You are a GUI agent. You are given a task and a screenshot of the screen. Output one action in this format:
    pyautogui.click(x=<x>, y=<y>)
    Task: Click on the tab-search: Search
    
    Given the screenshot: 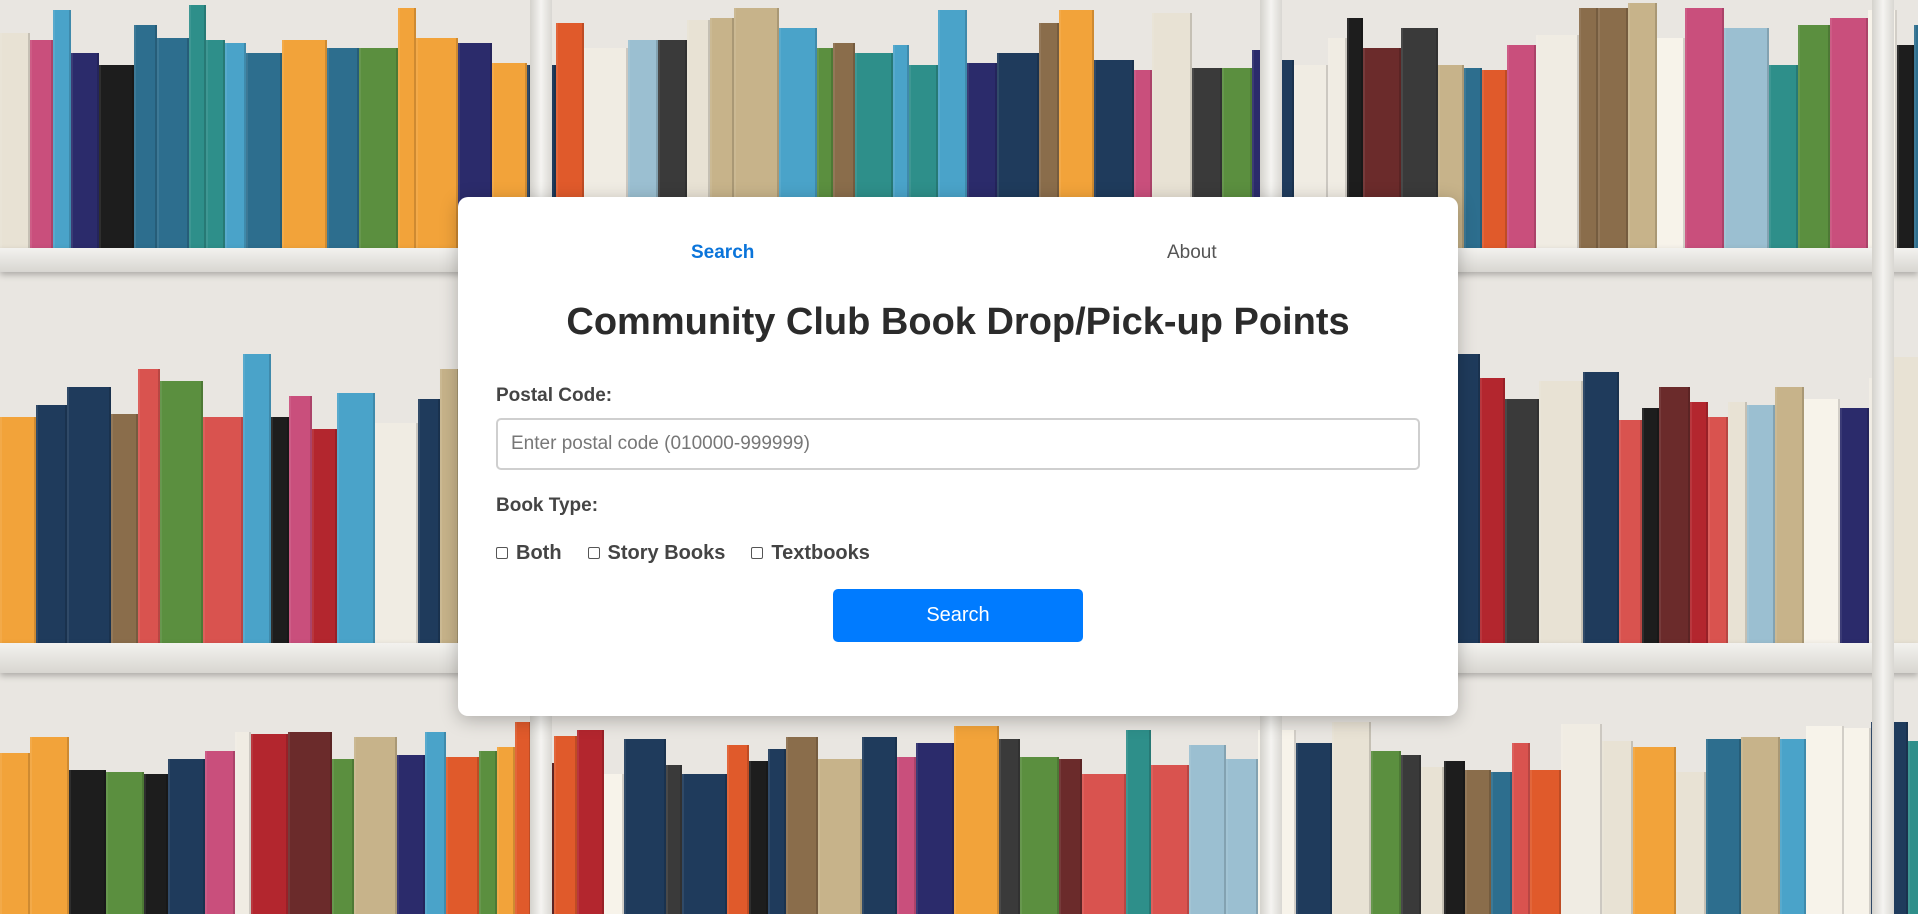 What is the action you would take?
    pyautogui.click(x=722, y=253)
    